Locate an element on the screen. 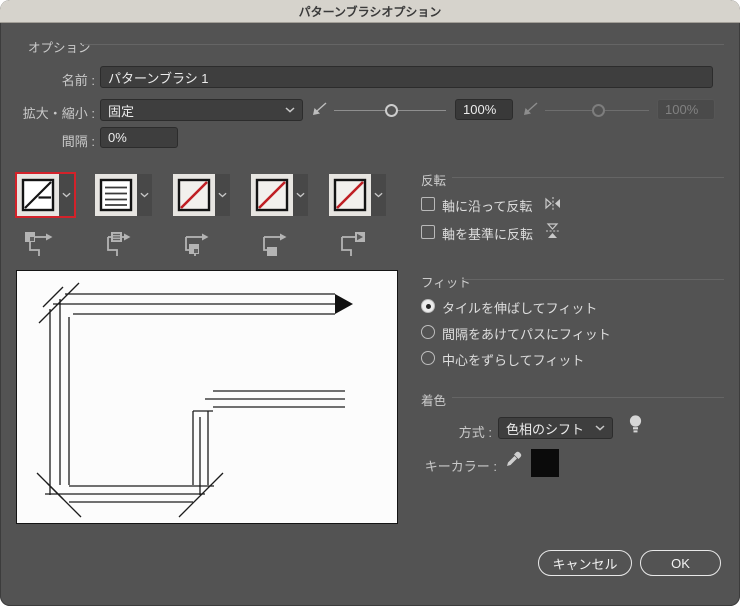 This screenshot has width=740, height=606. spacing-input: 0% is located at coordinates (139, 137).